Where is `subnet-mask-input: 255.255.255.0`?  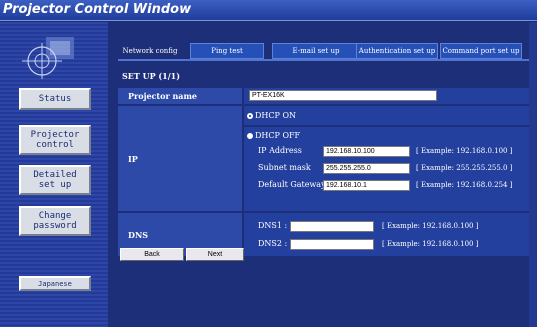 subnet-mask-input: 255.255.255.0 is located at coordinates (366, 168).